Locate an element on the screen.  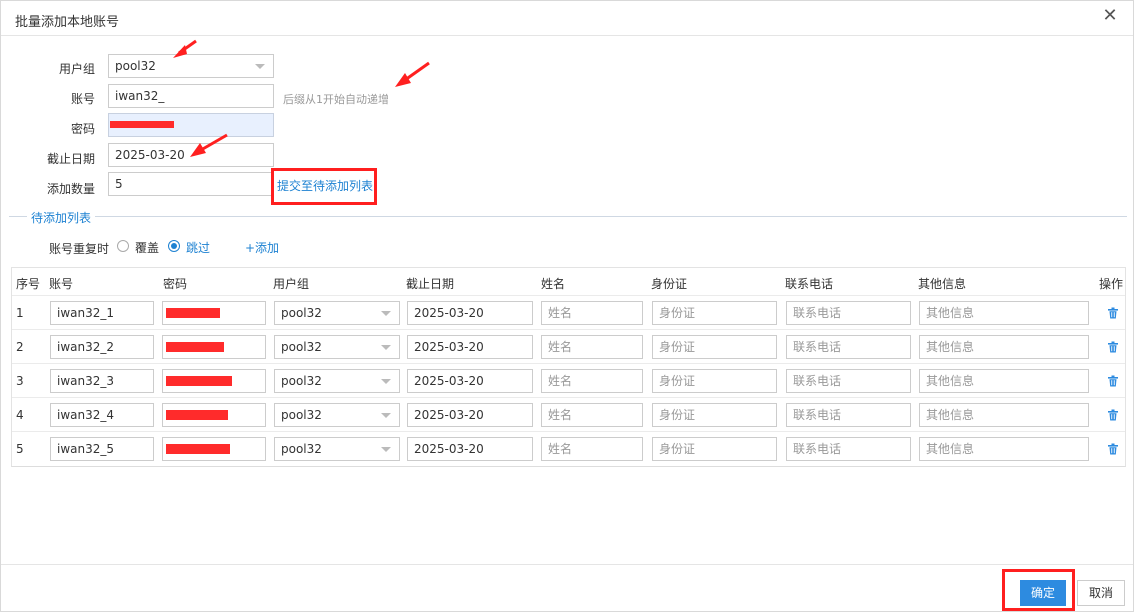
col-header-phone: 联系电话 is located at coordinates (809, 284).